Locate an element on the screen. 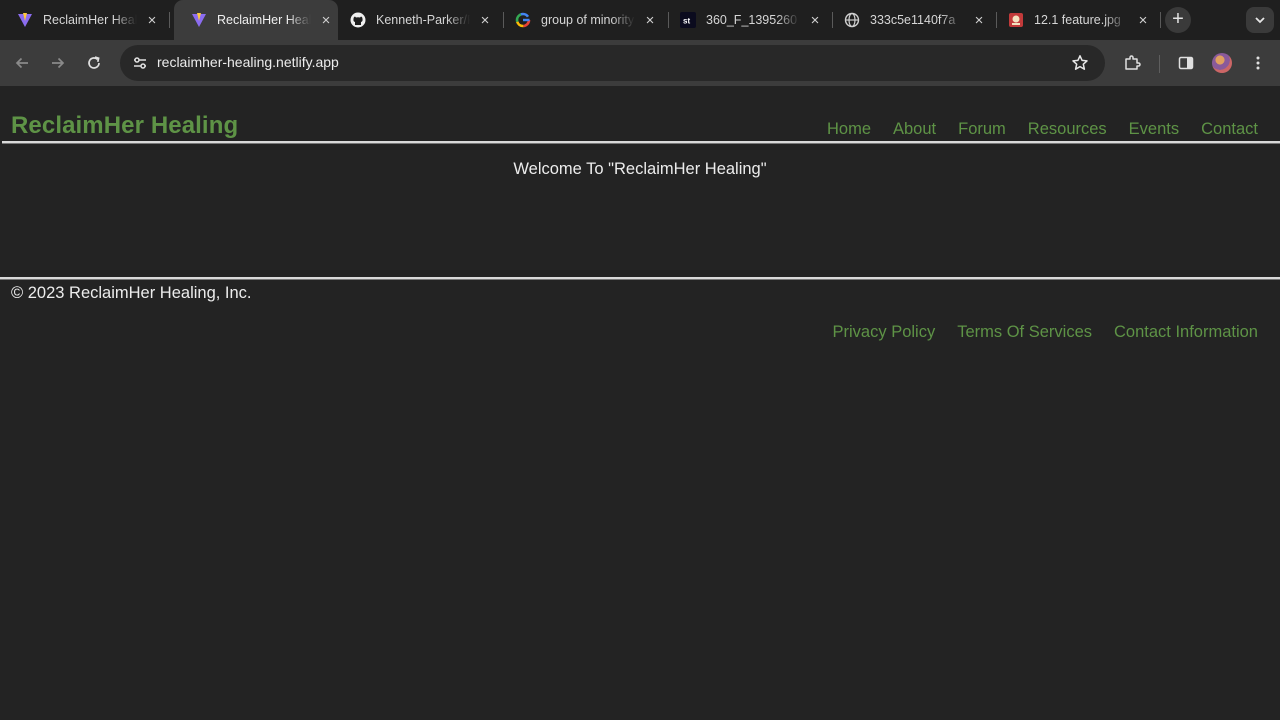  side-panel-icon is located at coordinates (1186, 63).